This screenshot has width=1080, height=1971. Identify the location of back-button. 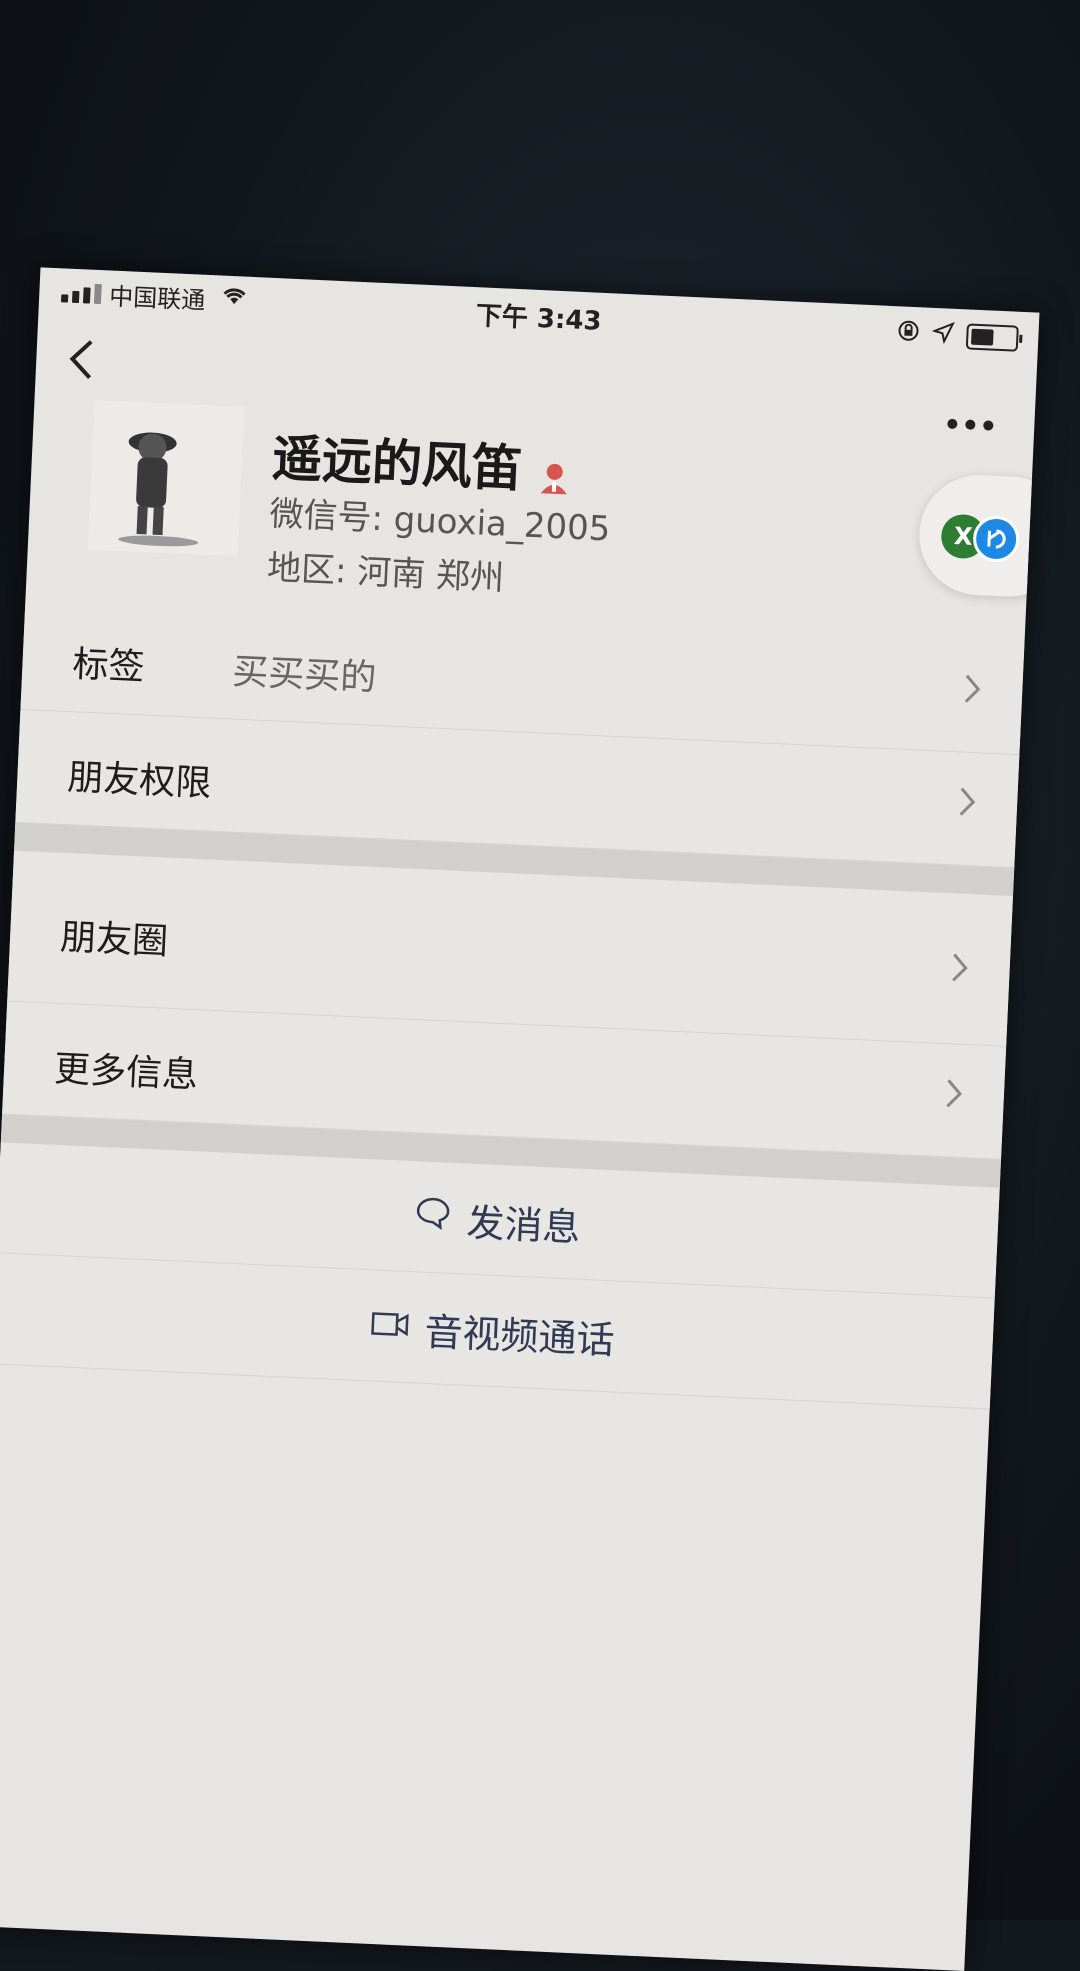
(81, 364).